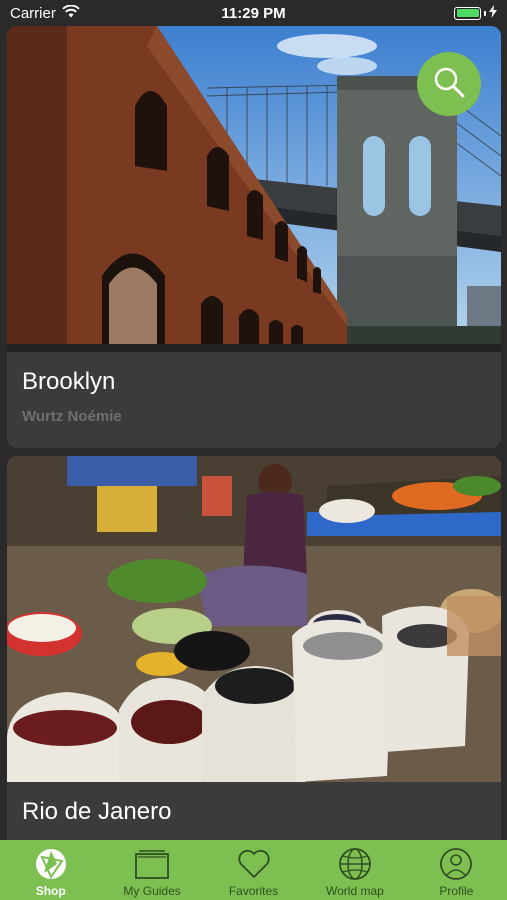 The height and width of the screenshot is (900, 507). I want to click on profile-icon, so click(456, 864).